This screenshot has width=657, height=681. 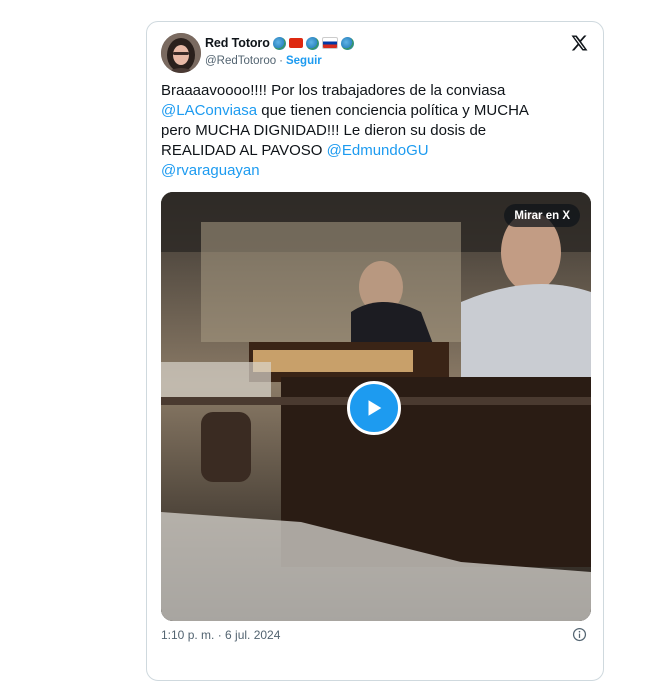 I want to click on avatar-image, so click(x=181, y=53).